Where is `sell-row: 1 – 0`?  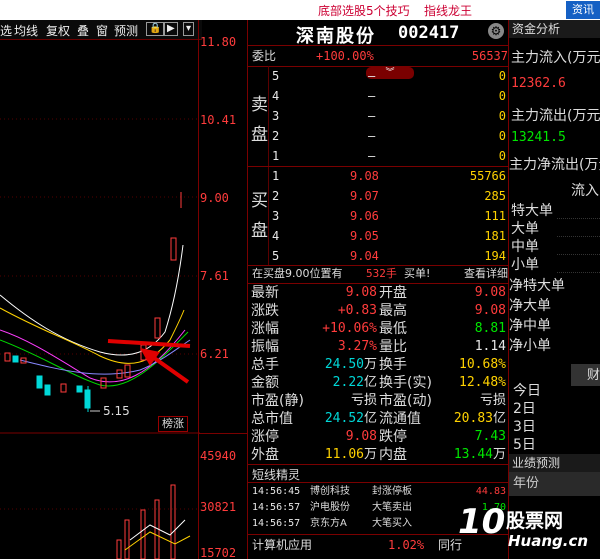 sell-row: 1 – 0 is located at coordinates (390, 156).